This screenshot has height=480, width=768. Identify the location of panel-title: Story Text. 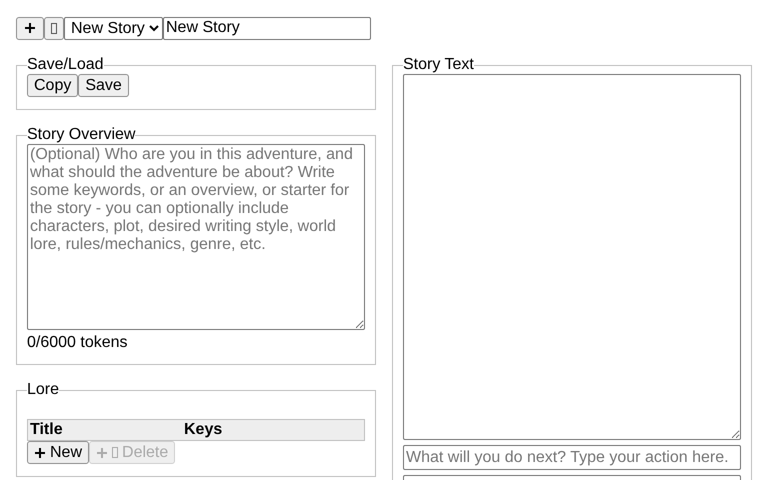
(438, 65).